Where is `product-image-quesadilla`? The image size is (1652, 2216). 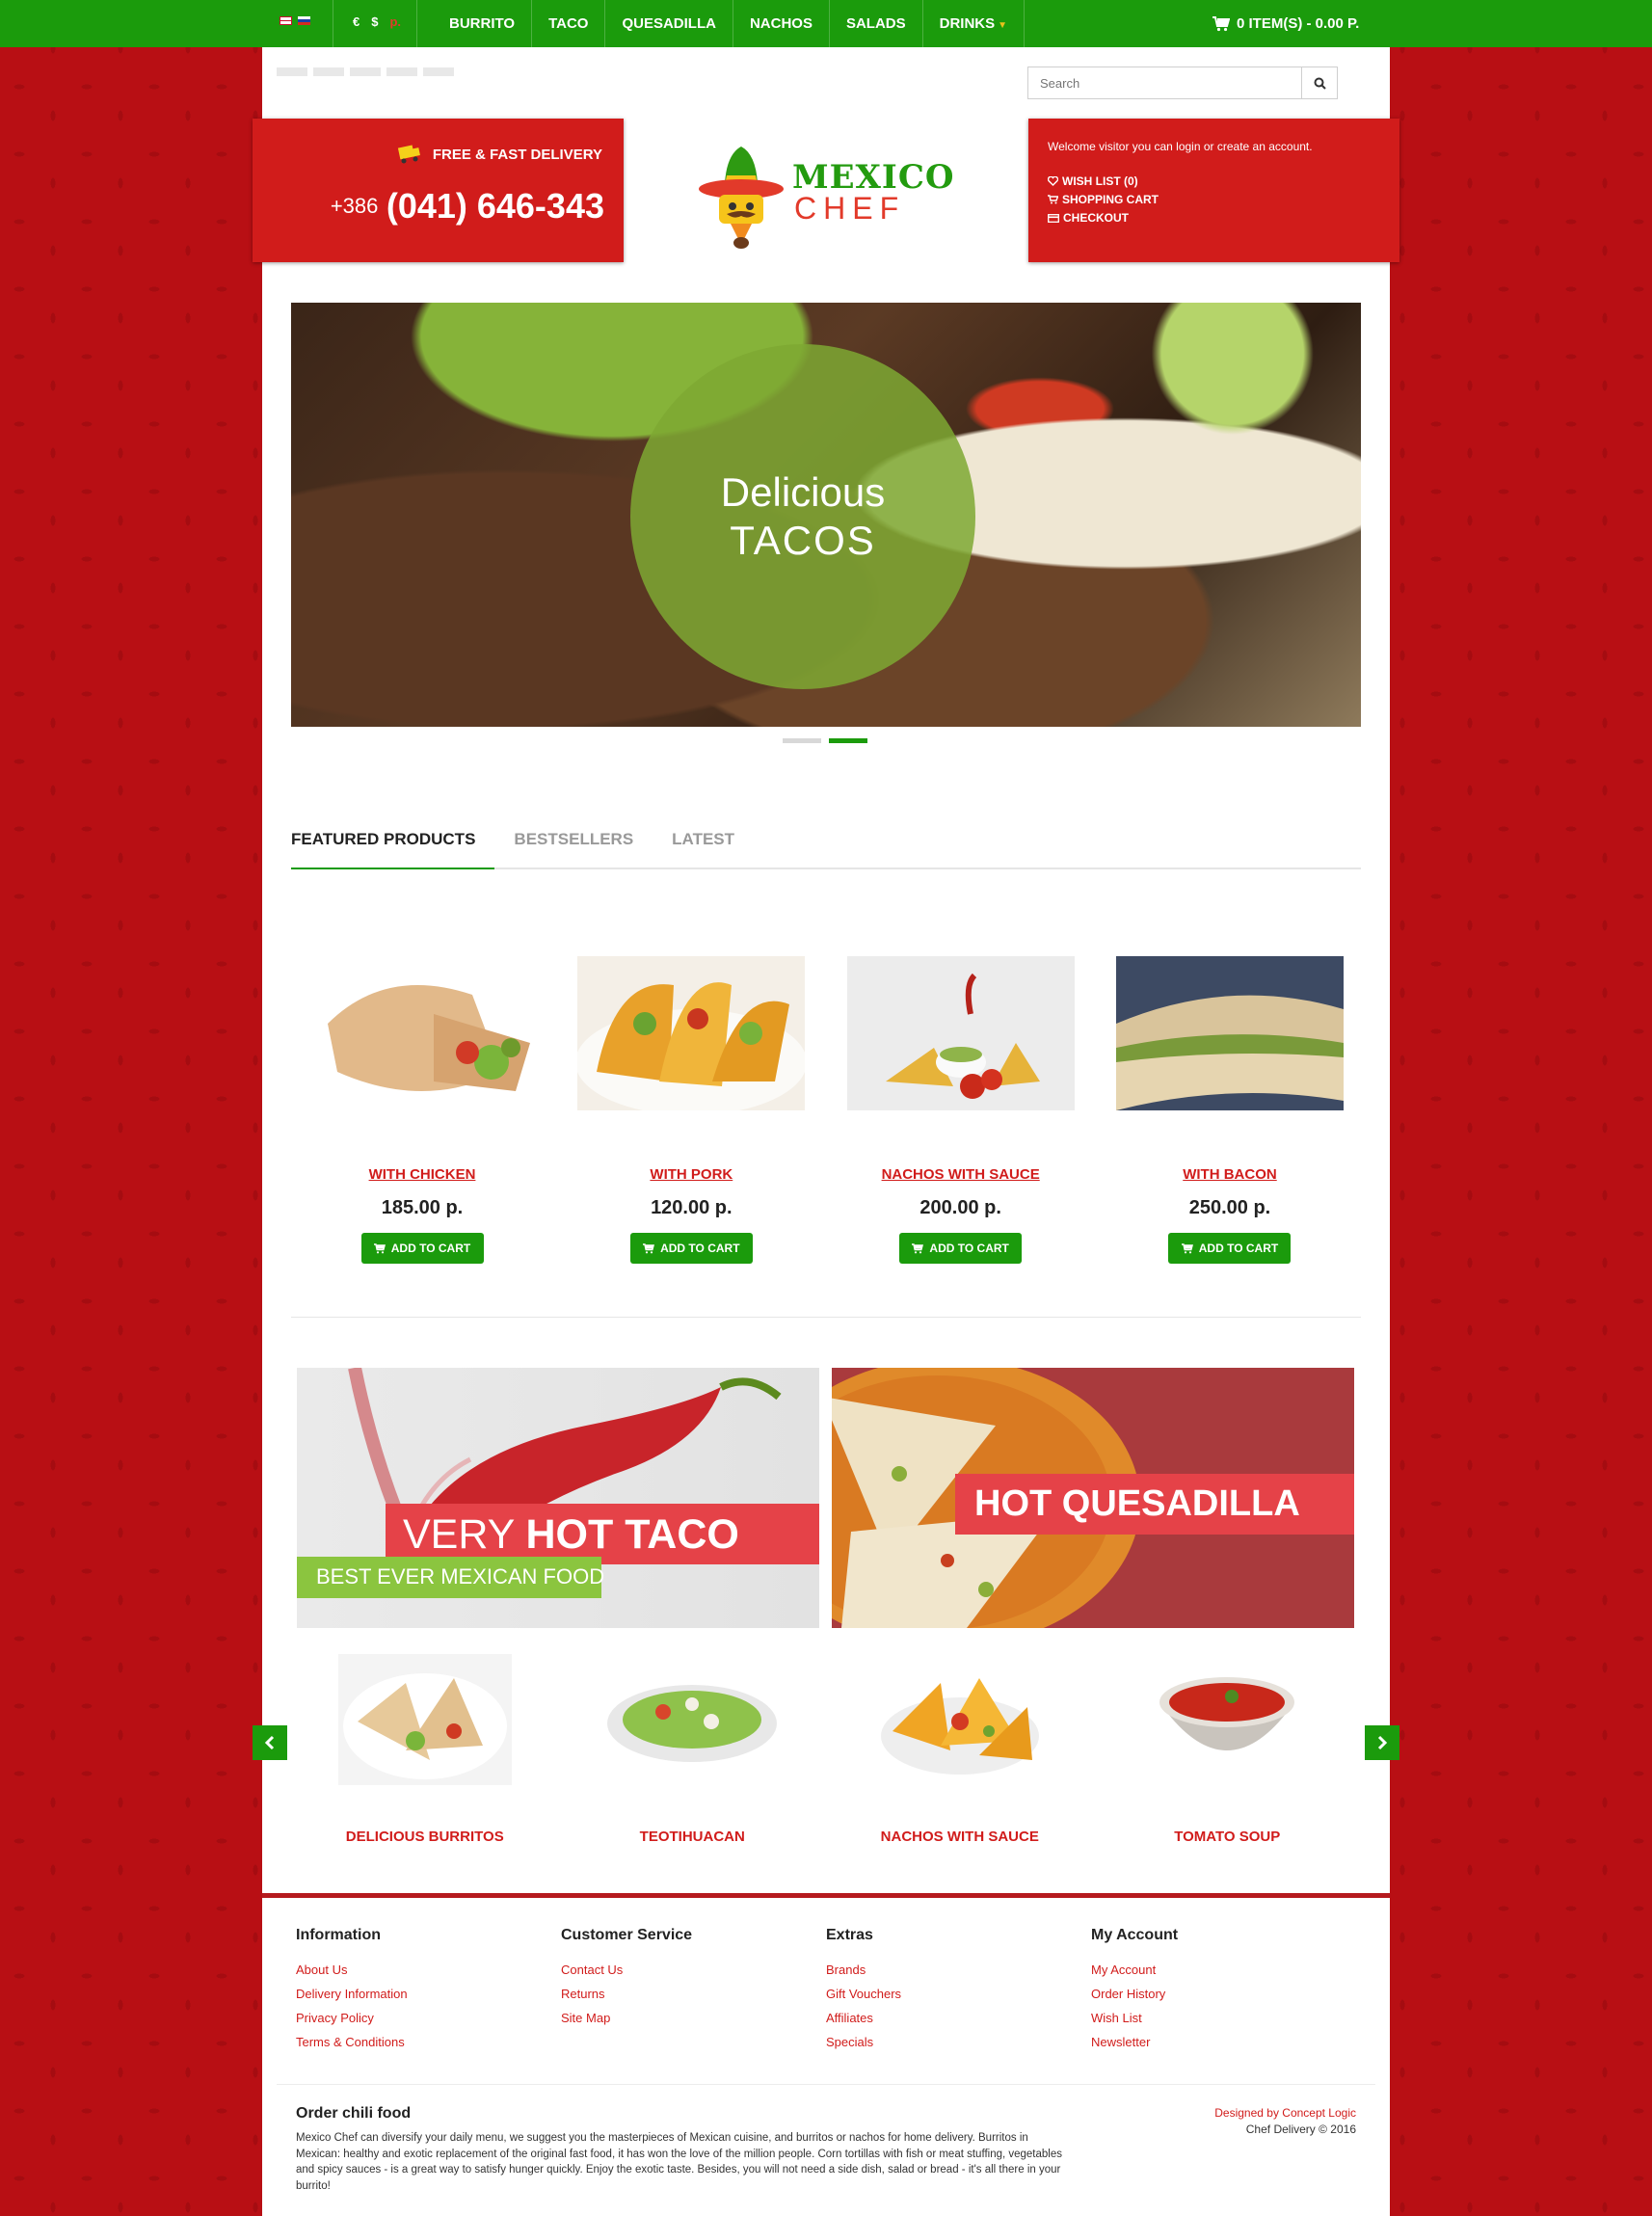
product-image-quesadilla is located at coordinates (1230, 1033).